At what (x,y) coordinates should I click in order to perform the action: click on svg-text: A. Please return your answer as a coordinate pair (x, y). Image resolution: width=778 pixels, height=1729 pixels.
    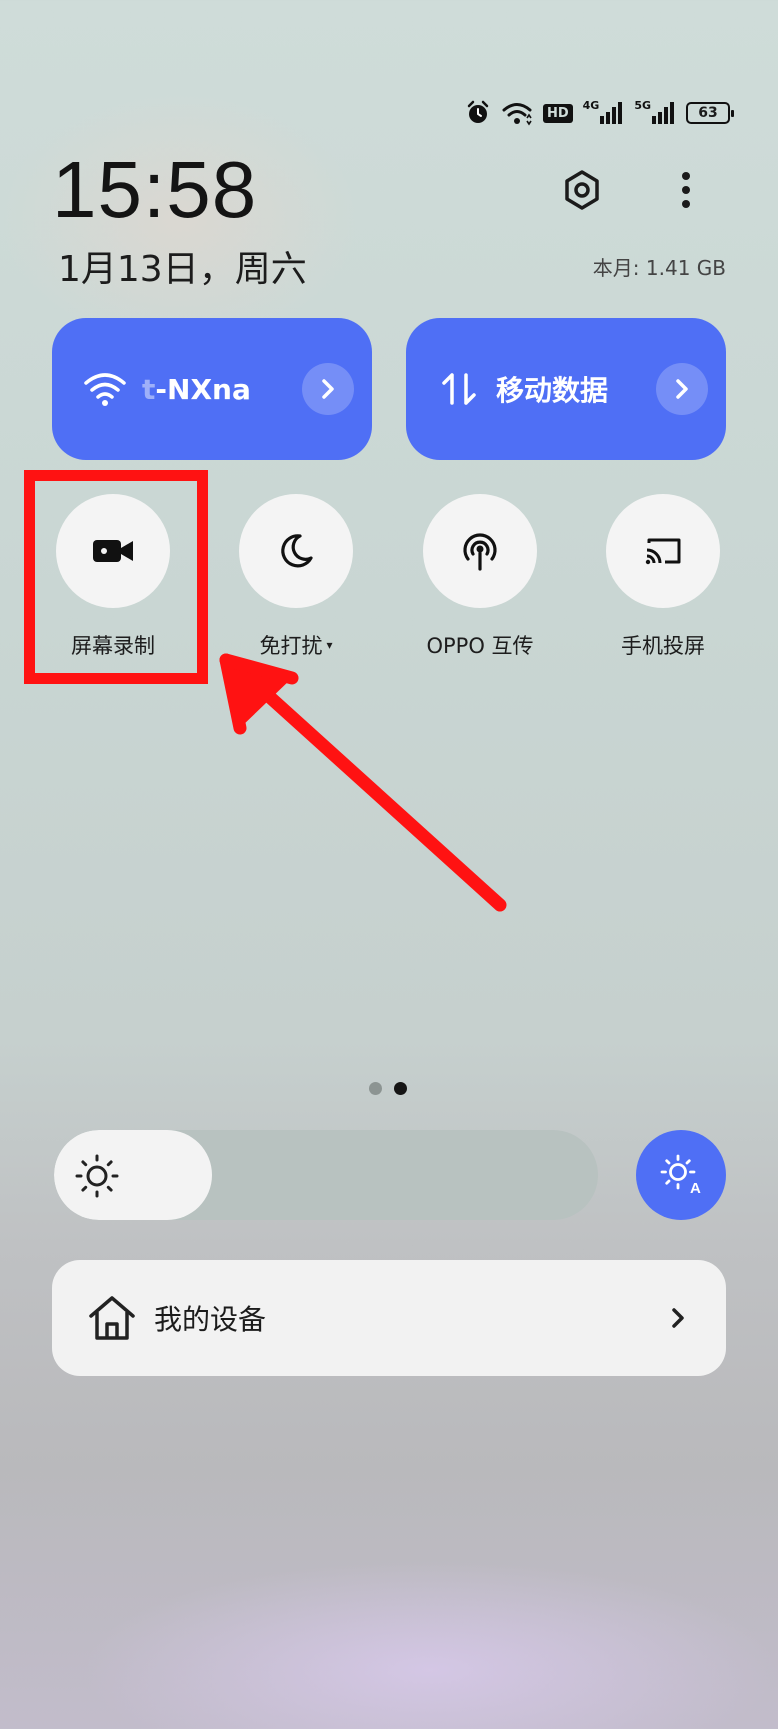
    Looking at the image, I should click on (695, 1188).